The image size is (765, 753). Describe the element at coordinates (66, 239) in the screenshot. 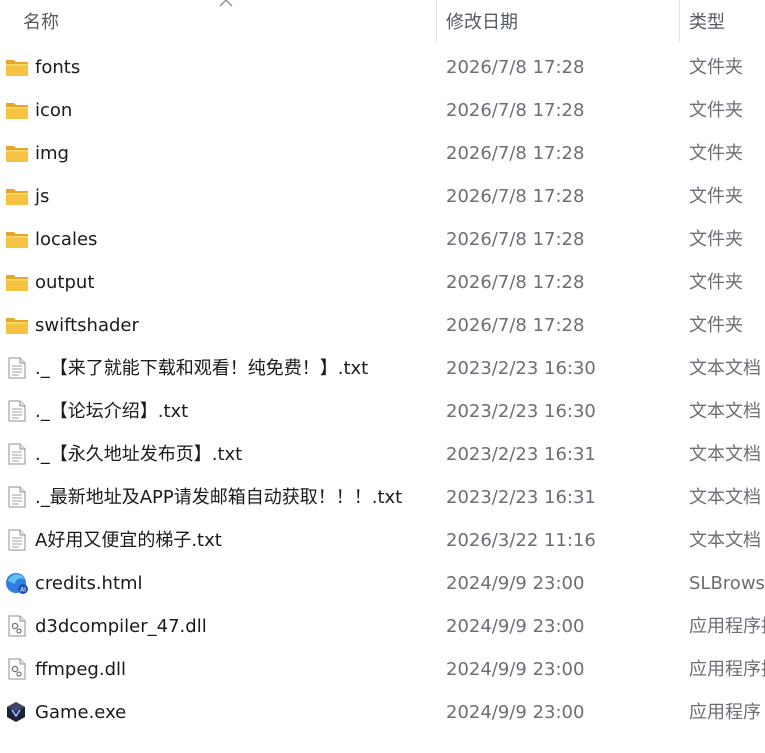

I see `file-name: locales` at that location.